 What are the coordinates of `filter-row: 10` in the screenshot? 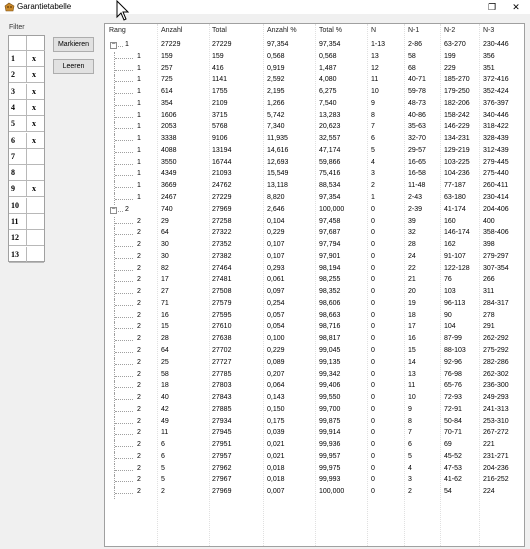 It's located at (27, 205).